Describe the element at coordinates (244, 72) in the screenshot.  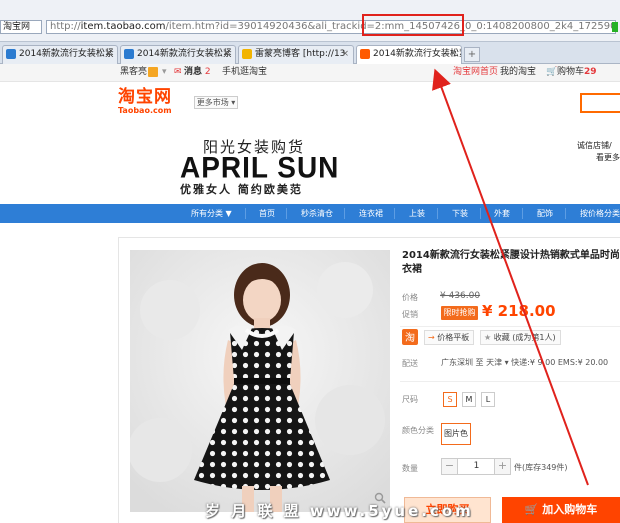
I see `mobile-taobao-link: 手机逛淘宝` at that location.